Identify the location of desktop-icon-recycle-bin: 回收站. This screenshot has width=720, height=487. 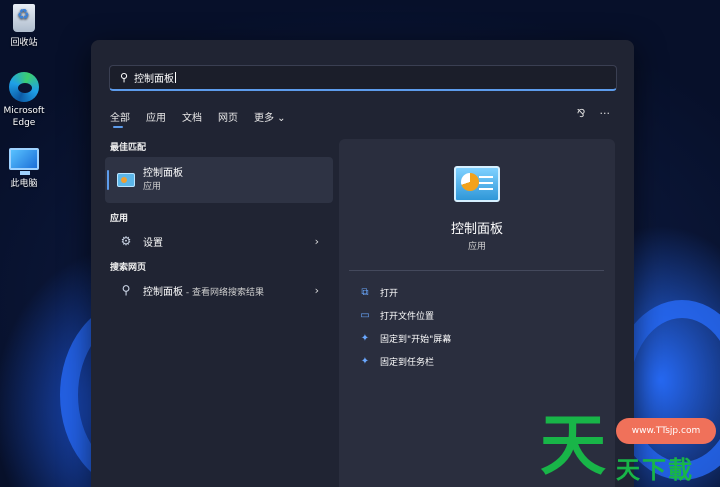
(24, 26).